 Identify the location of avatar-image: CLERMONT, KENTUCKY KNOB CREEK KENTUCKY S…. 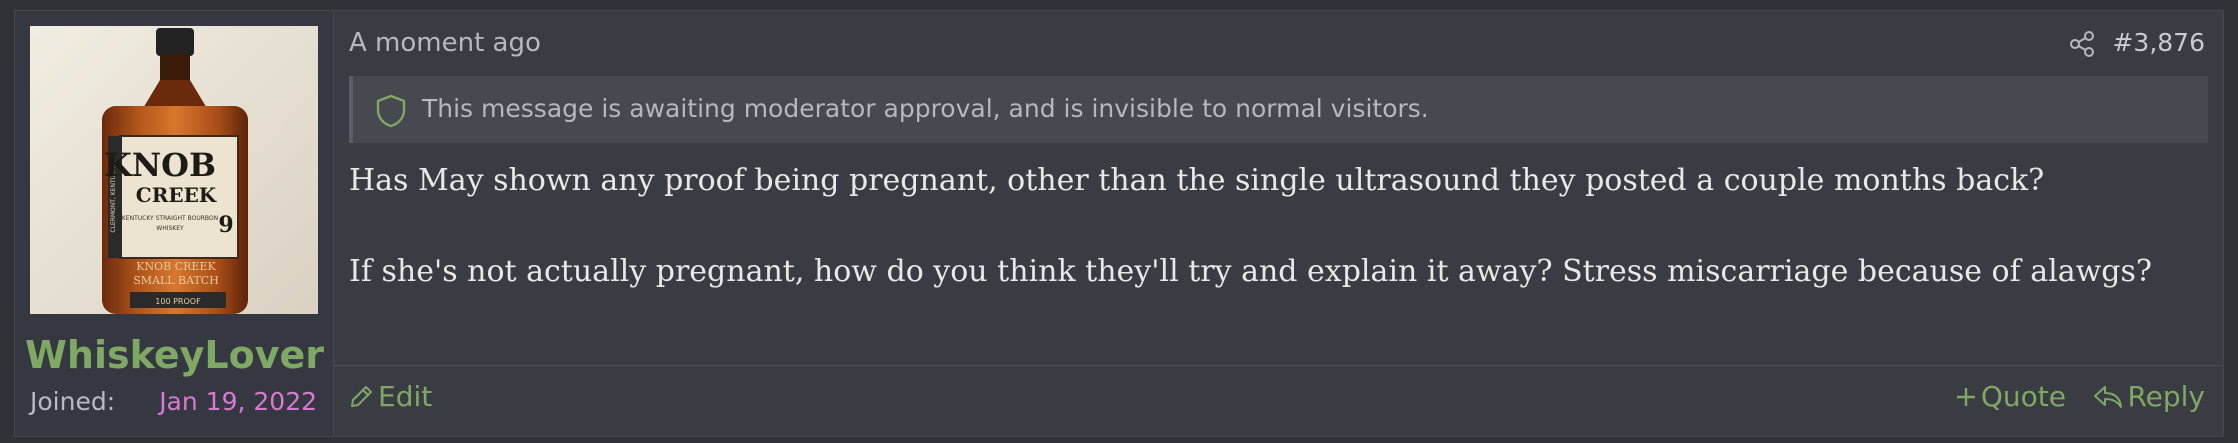
(174, 170).